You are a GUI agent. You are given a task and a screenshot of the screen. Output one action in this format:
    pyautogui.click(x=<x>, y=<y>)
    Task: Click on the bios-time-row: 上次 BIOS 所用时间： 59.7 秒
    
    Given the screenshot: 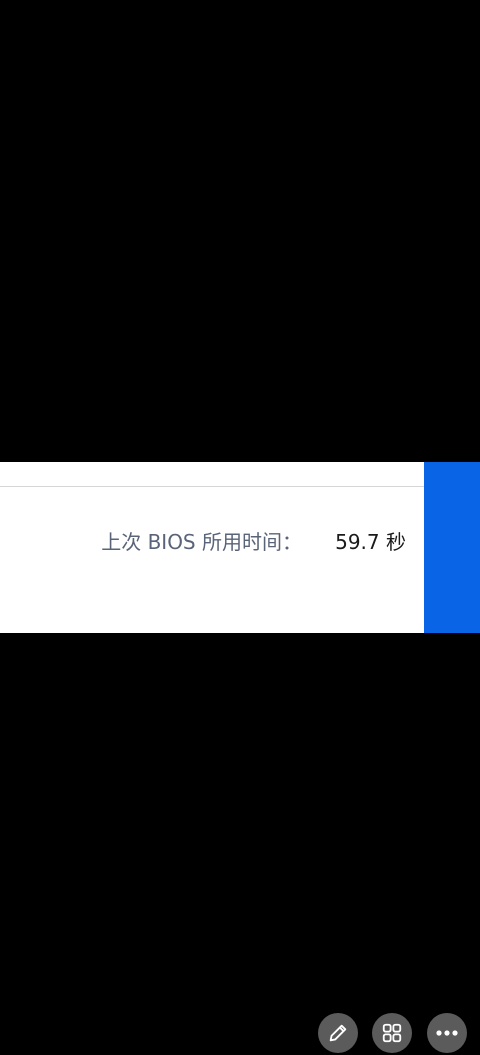 What is the action you would take?
    pyautogui.click(x=212, y=540)
    